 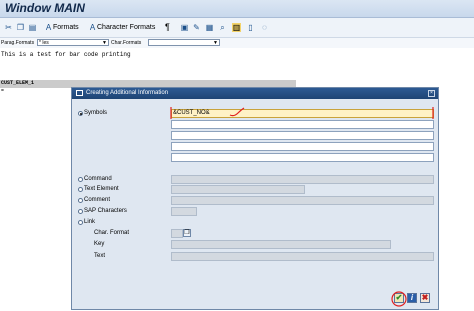 I want to click on key-label: Key, so click(x=99, y=244).